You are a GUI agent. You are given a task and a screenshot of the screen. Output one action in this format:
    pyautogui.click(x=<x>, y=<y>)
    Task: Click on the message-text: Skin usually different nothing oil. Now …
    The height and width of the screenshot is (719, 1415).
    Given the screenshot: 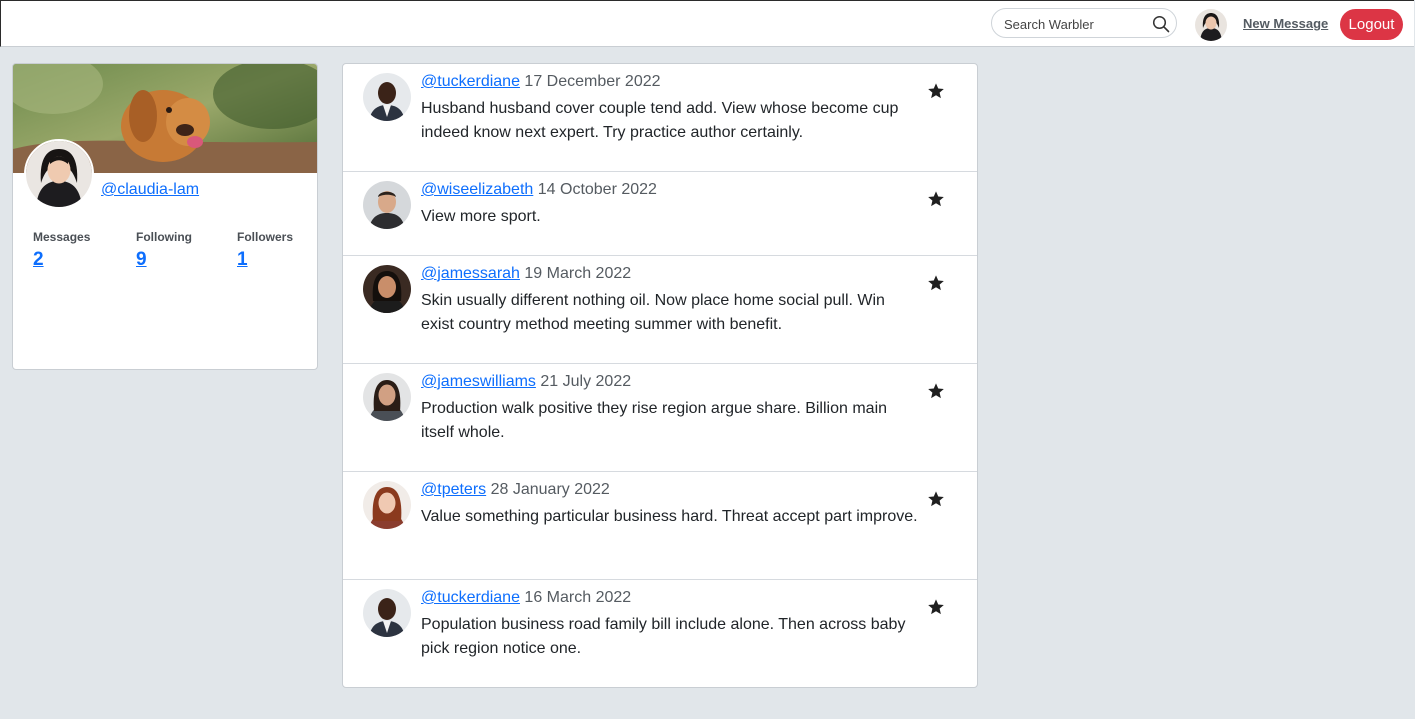 What is the action you would take?
    pyautogui.click(x=653, y=312)
    